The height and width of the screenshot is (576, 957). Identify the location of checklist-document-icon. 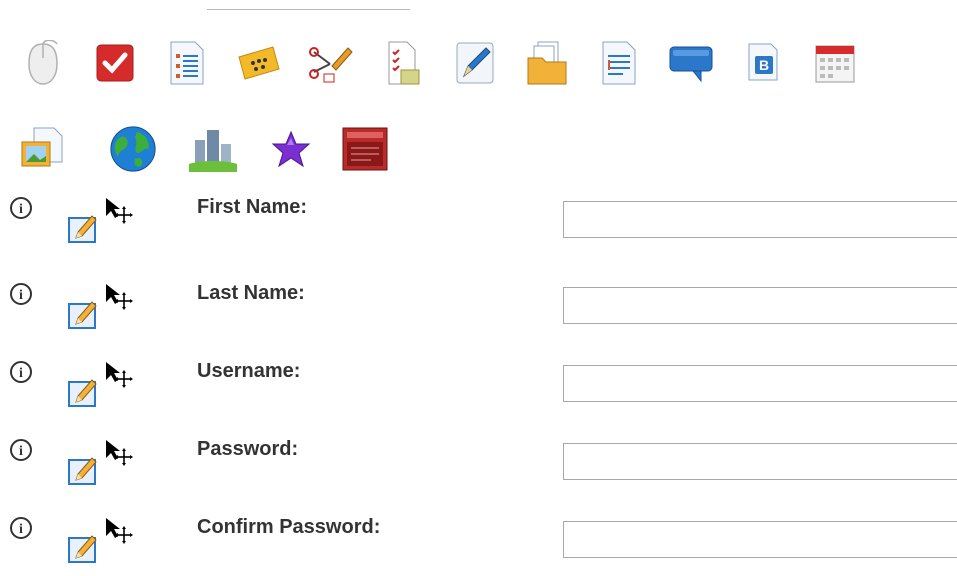
(403, 63).